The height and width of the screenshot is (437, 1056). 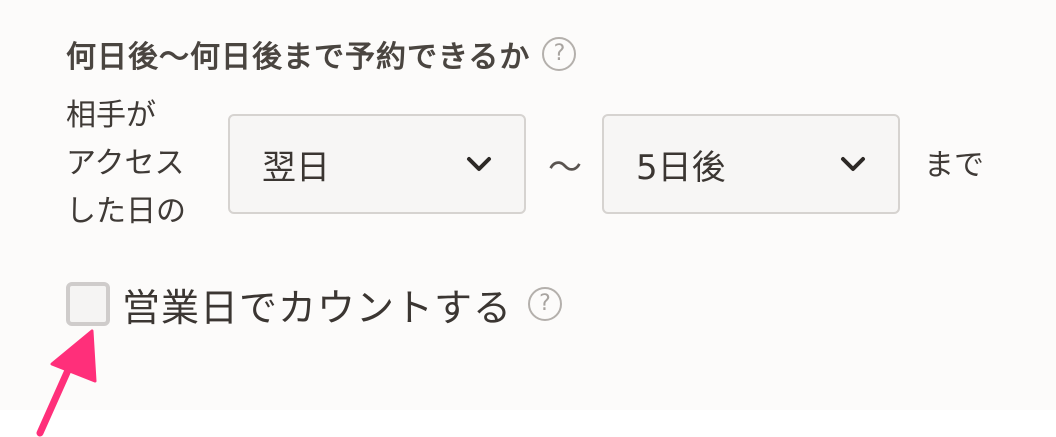 I want to click on business-days-option: 営業日でカウントする ?, so click(x=314, y=304).